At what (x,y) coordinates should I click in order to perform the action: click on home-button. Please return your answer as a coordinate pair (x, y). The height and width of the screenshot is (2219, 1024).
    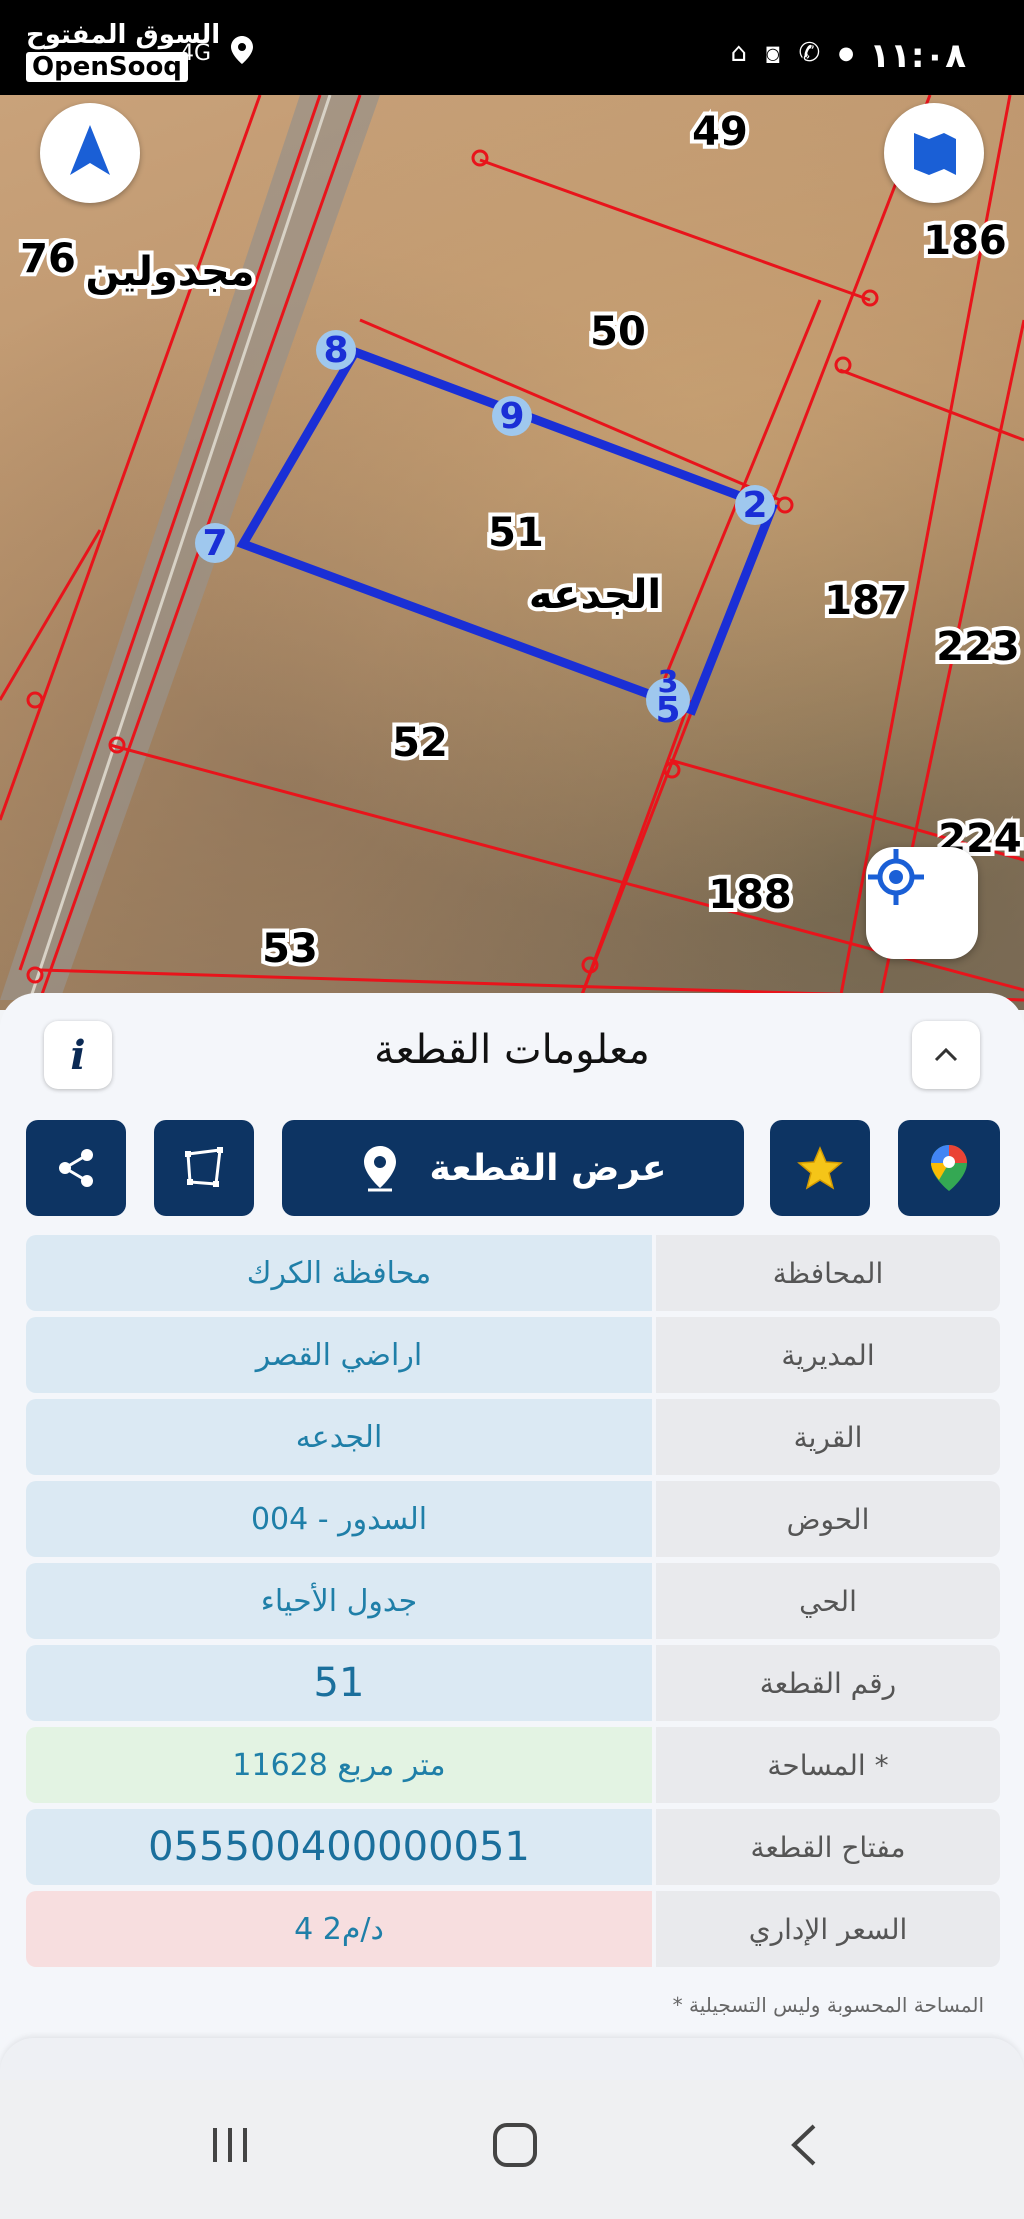
    Looking at the image, I should click on (515, 2147).